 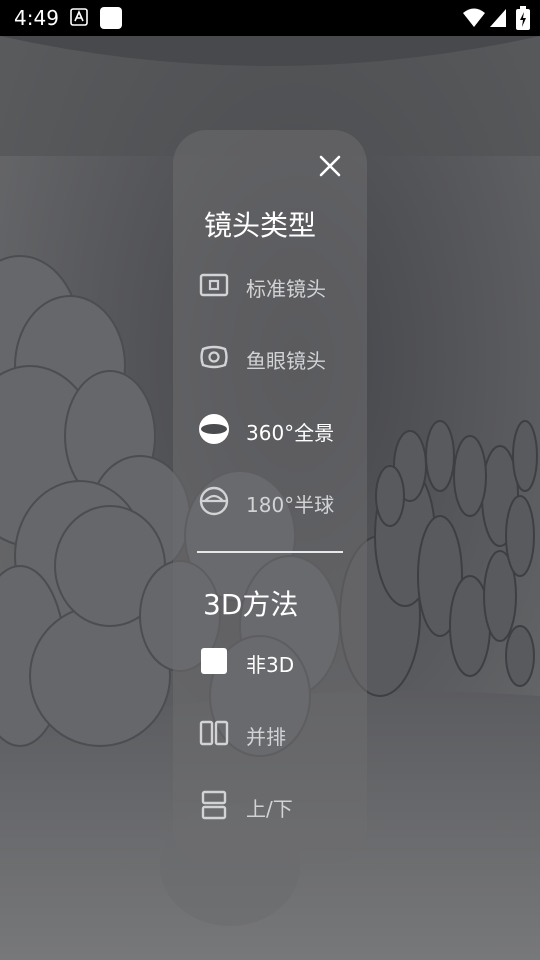 What do you see at coordinates (260, 225) in the screenshot?
I see `lens-type-title: 镜头类型` at bounding box center [260, 225].